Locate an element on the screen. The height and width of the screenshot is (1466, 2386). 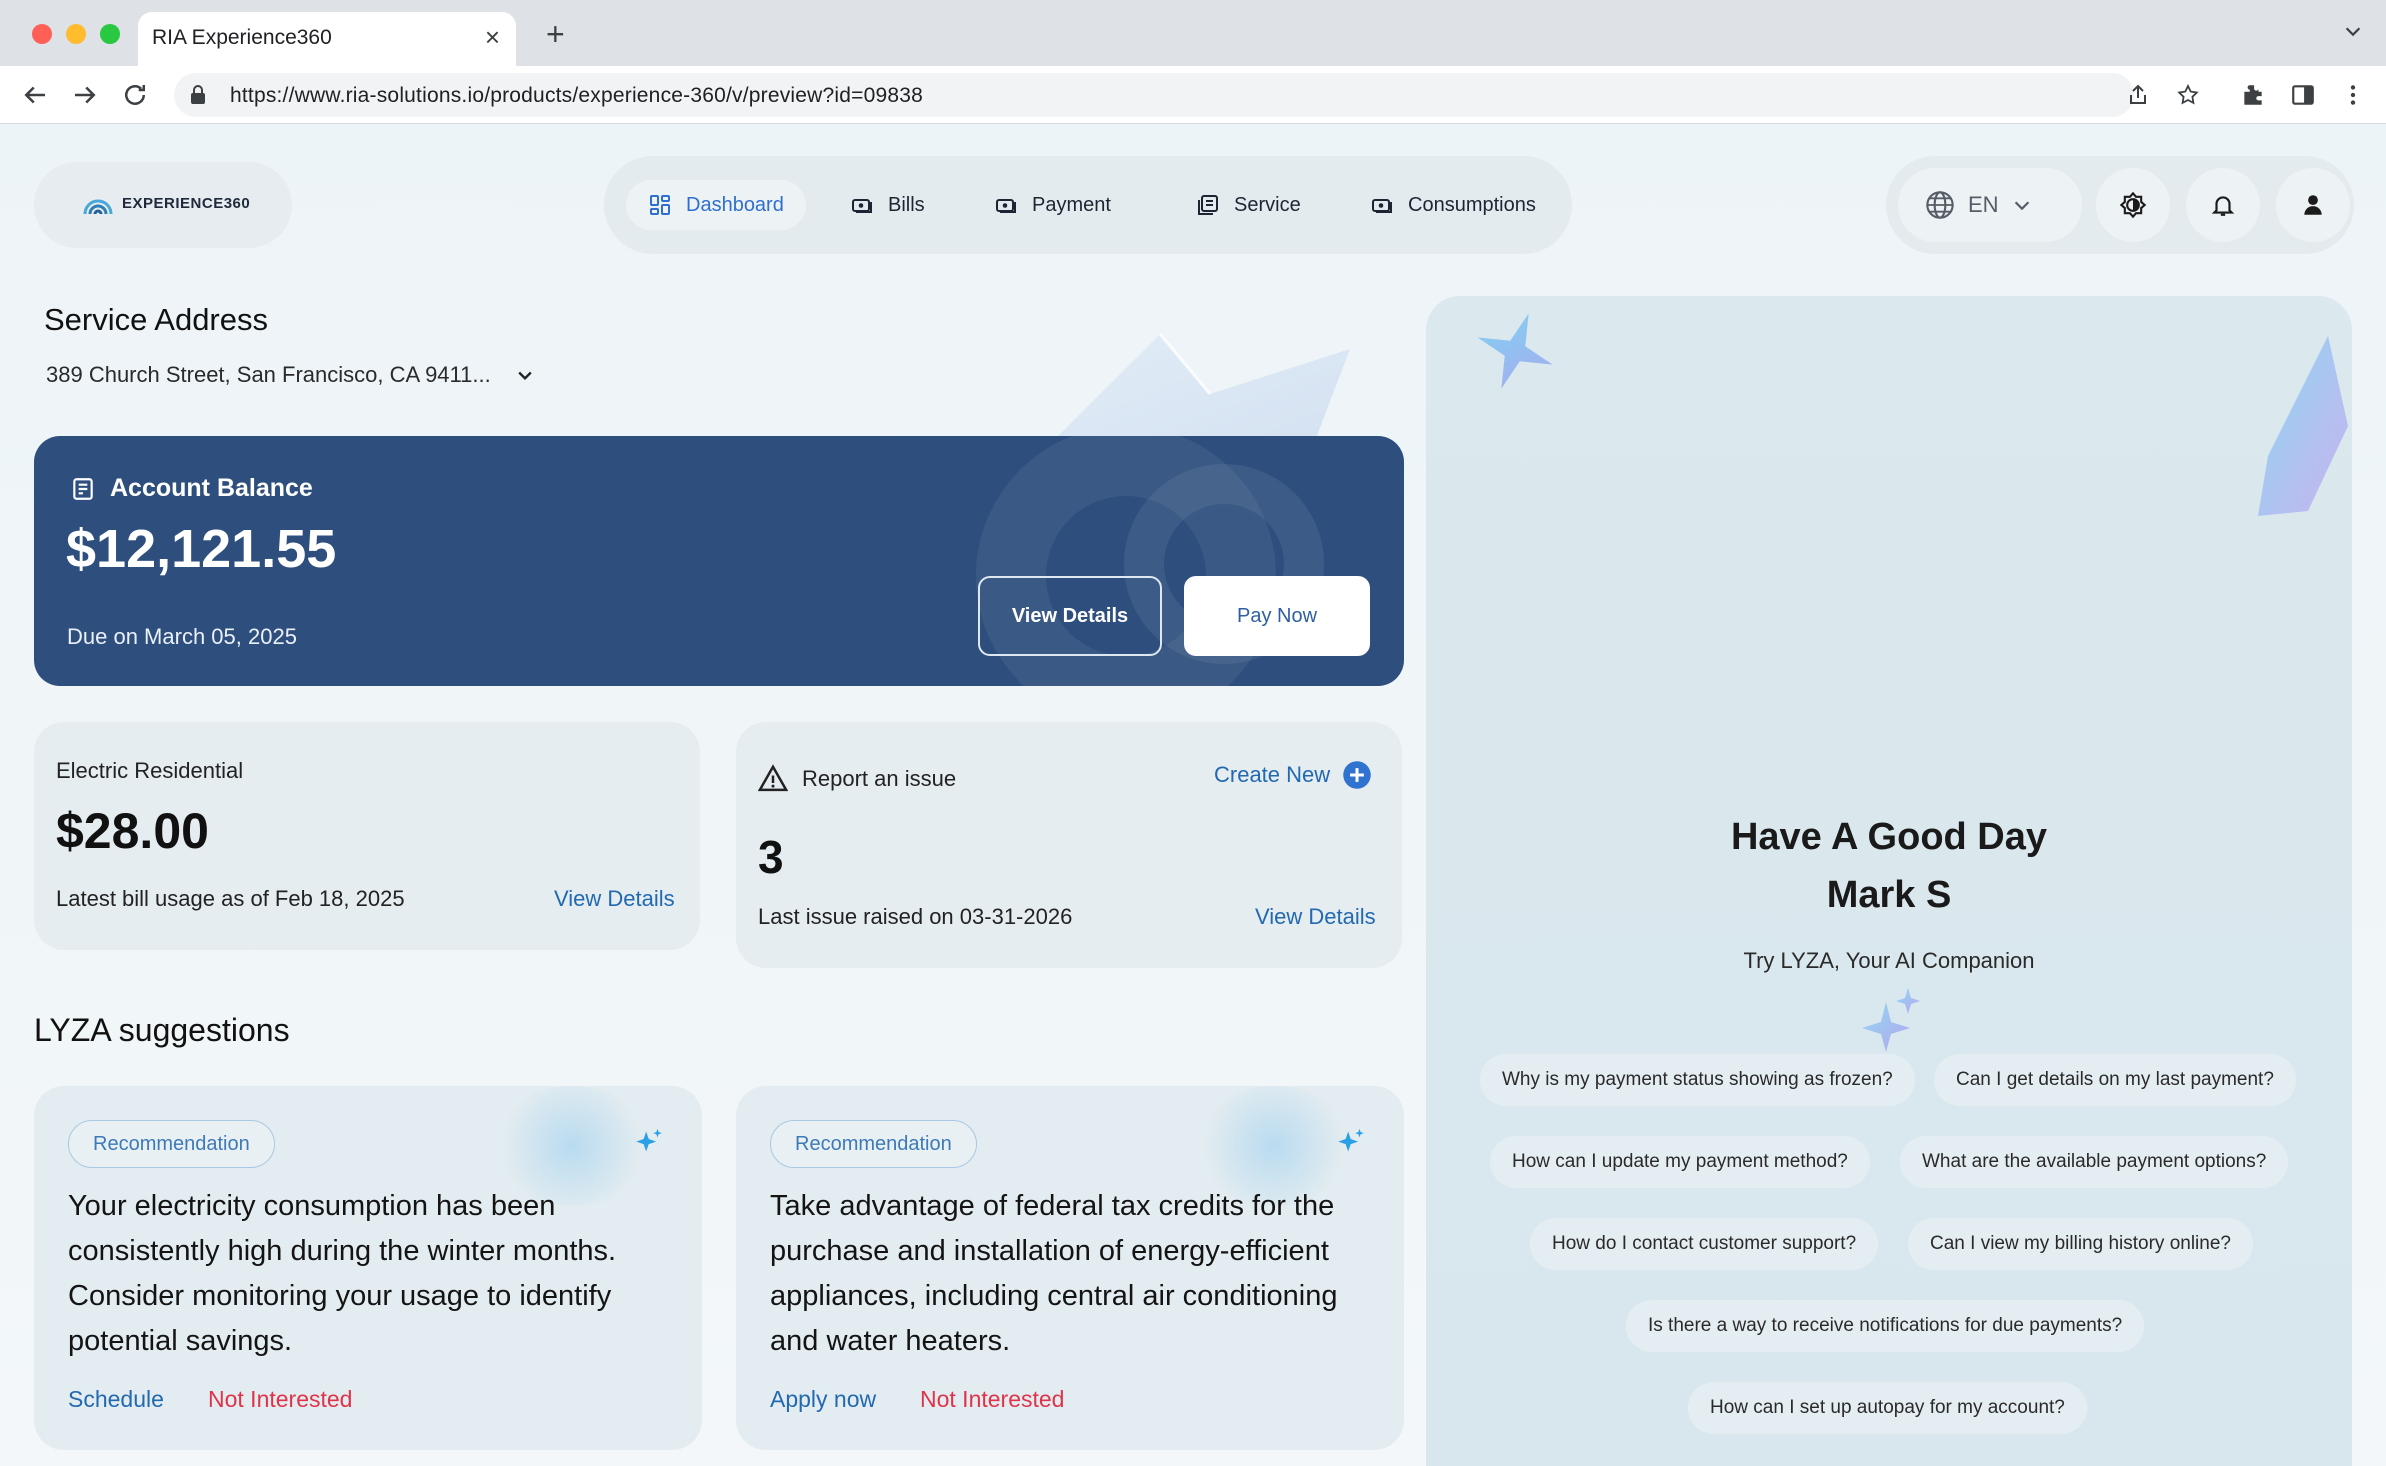
brightness-icon is located at coordinates (2133, 205).